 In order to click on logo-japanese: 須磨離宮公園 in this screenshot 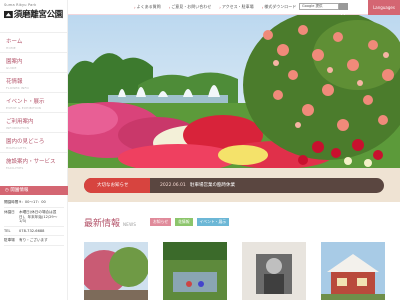, I will do `click(38, 15)`.